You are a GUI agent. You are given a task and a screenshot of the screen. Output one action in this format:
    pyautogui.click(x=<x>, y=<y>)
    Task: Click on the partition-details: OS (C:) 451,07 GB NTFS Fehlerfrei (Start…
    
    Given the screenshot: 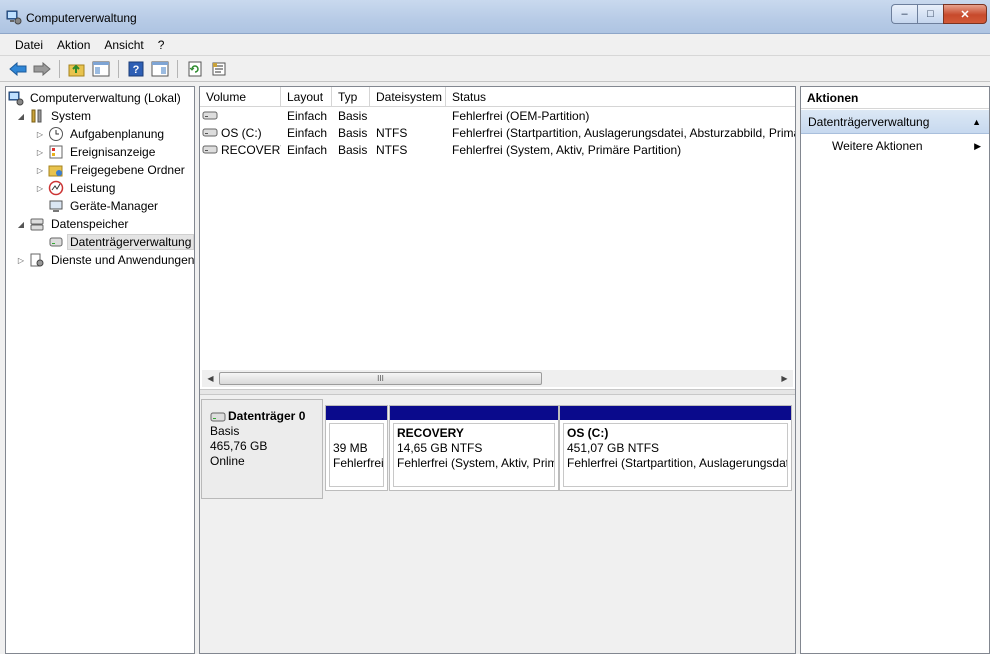 What is the action you would take?
    pyautogui.click(x=675, y=455)
    